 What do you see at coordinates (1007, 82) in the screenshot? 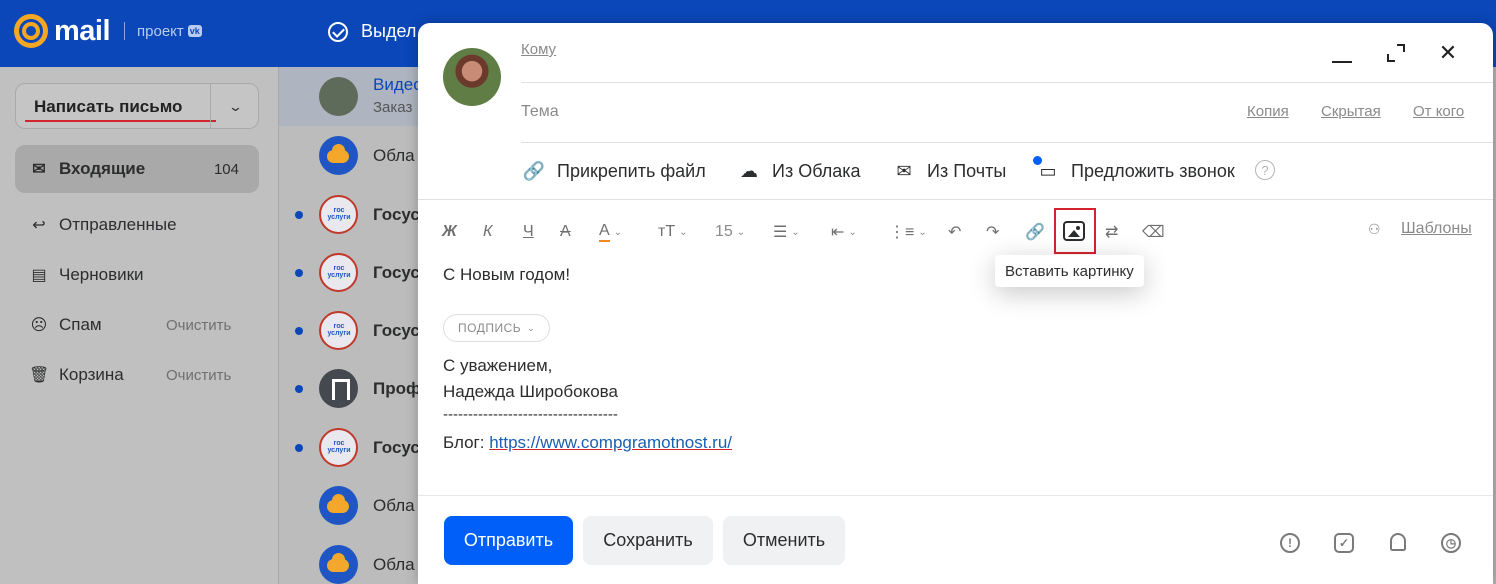
I see `to-divider` at bounding box center [1007, 82].